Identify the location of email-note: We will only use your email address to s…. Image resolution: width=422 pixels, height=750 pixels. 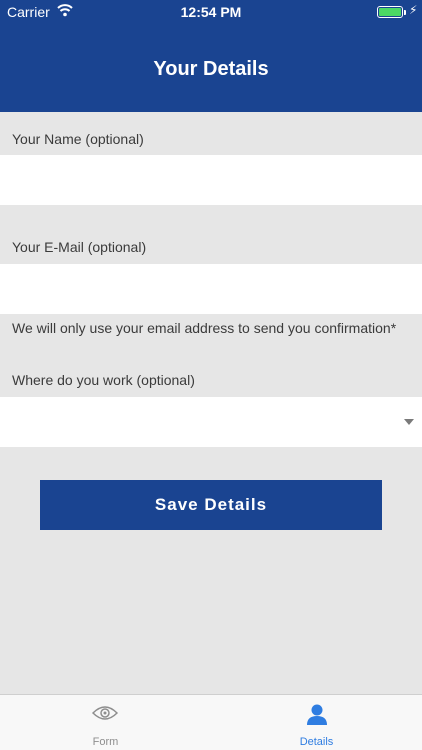
(204, 328).